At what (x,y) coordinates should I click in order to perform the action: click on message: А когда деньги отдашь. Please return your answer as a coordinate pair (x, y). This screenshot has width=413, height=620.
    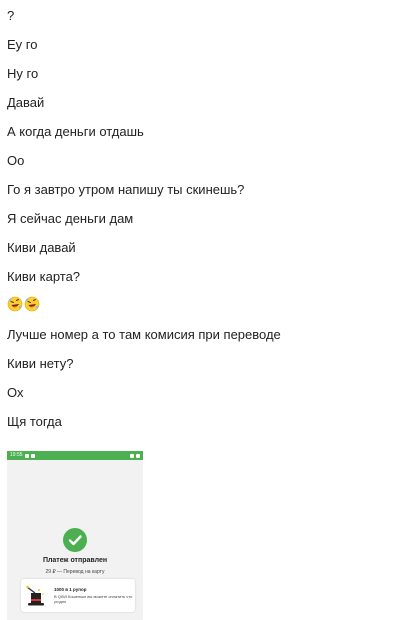
    Looking at the image, I should click on (75, 131).